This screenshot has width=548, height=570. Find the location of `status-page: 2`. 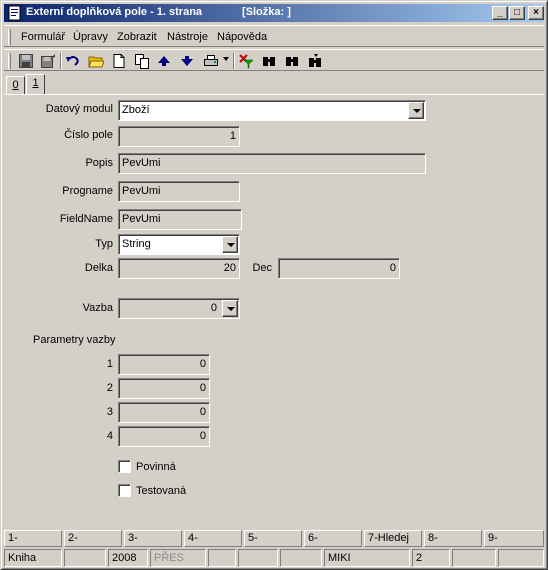

status-page: 2 is located at coordinates (431, 558).